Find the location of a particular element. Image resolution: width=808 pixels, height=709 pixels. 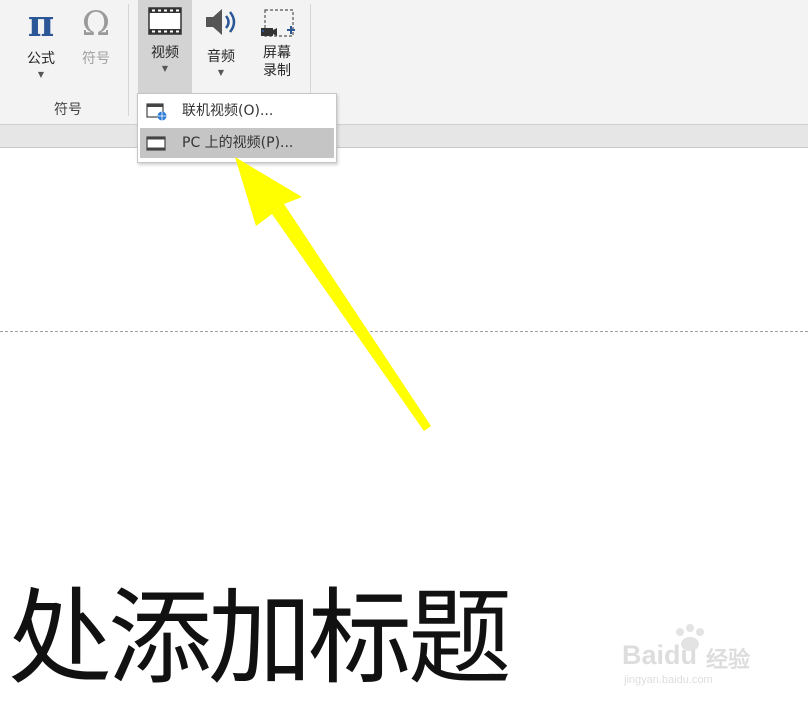

video-label: 视频 is located at coordinates (165, 53).